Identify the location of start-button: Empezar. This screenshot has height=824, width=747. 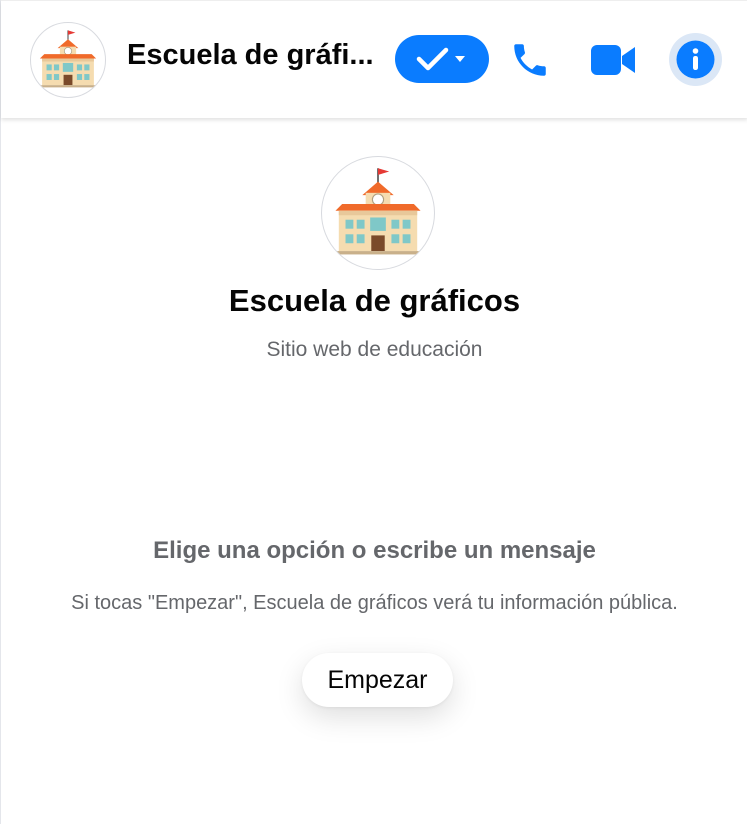
(377, 680).